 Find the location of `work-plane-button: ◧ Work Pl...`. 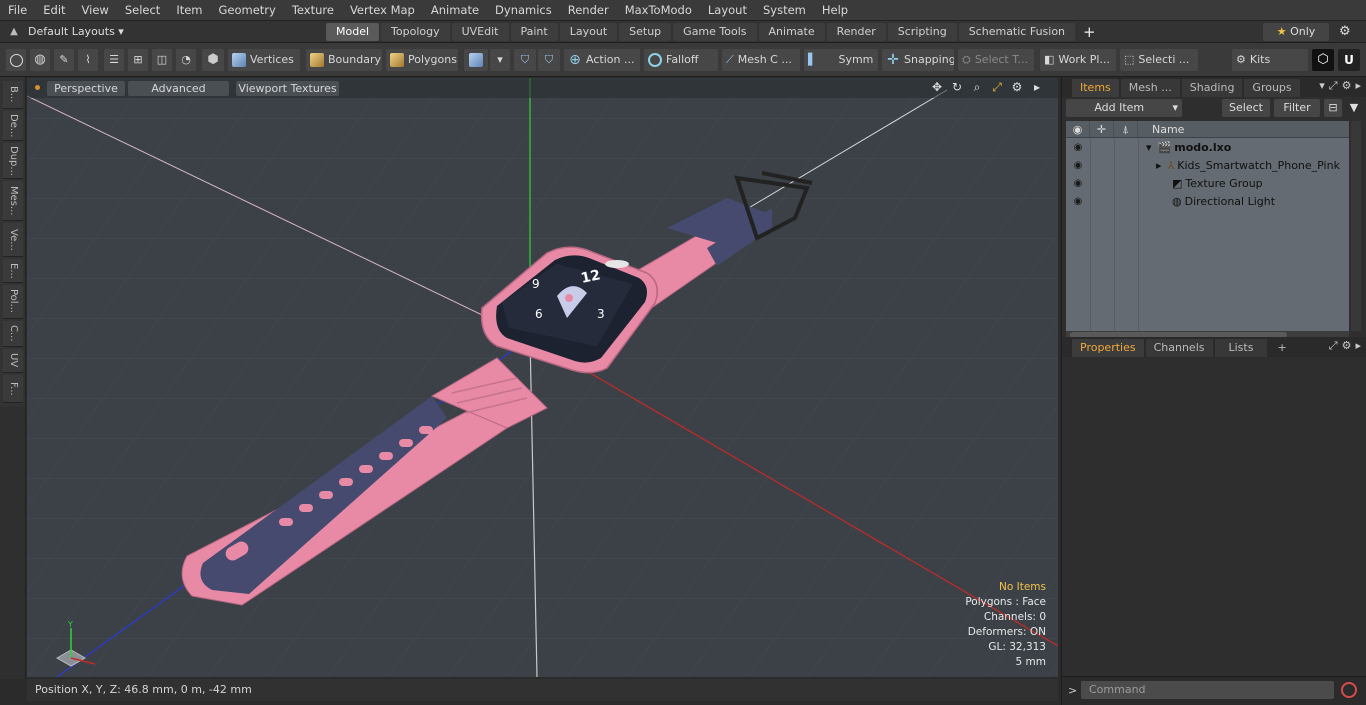

work-plane-button: ◧ Work Pl... is located at coordinates (1078, 60).